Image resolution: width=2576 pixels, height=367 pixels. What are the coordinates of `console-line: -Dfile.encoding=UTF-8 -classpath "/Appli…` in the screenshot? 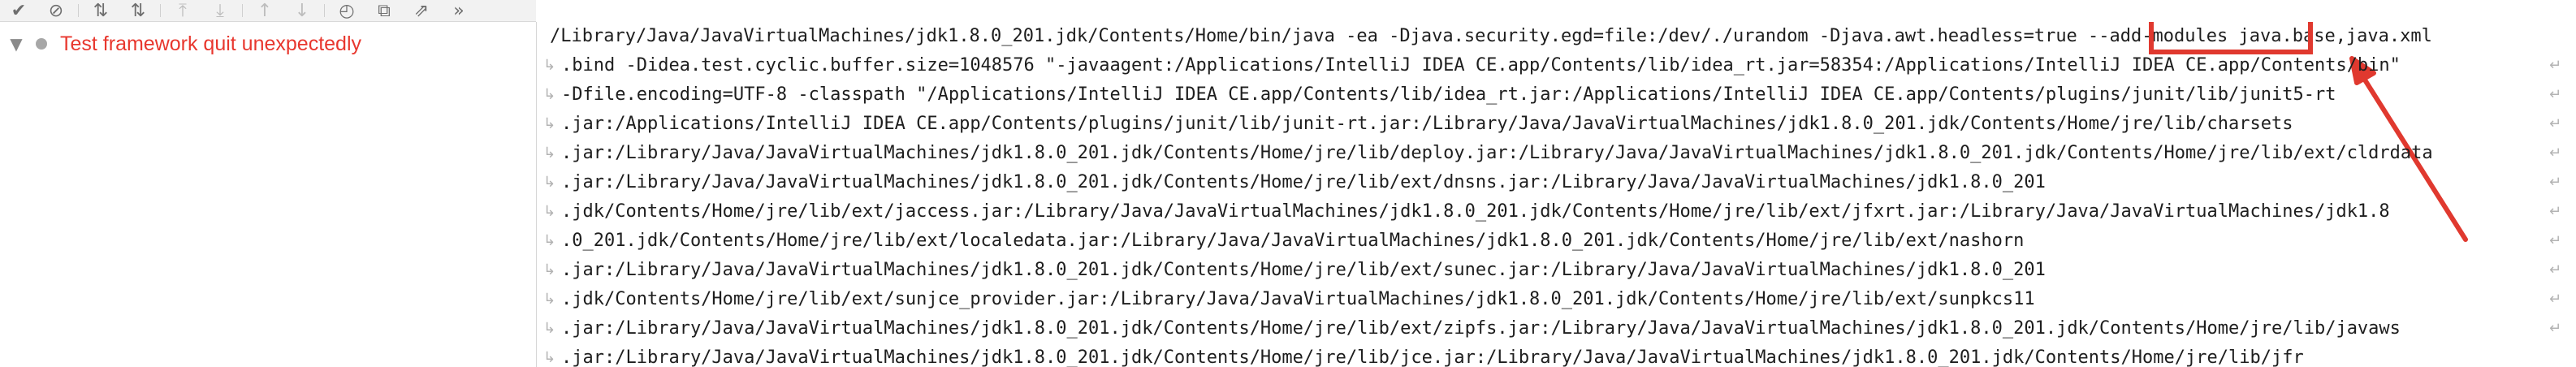 It's located at (1448, 94).